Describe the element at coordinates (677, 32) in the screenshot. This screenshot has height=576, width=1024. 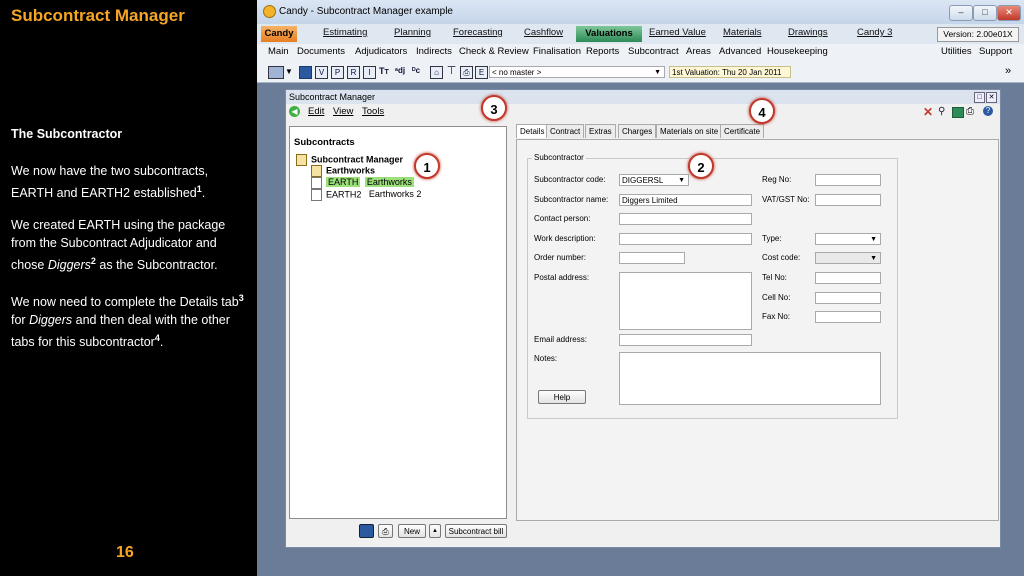
I see `tab-earned-value: Earned Value` at that location.